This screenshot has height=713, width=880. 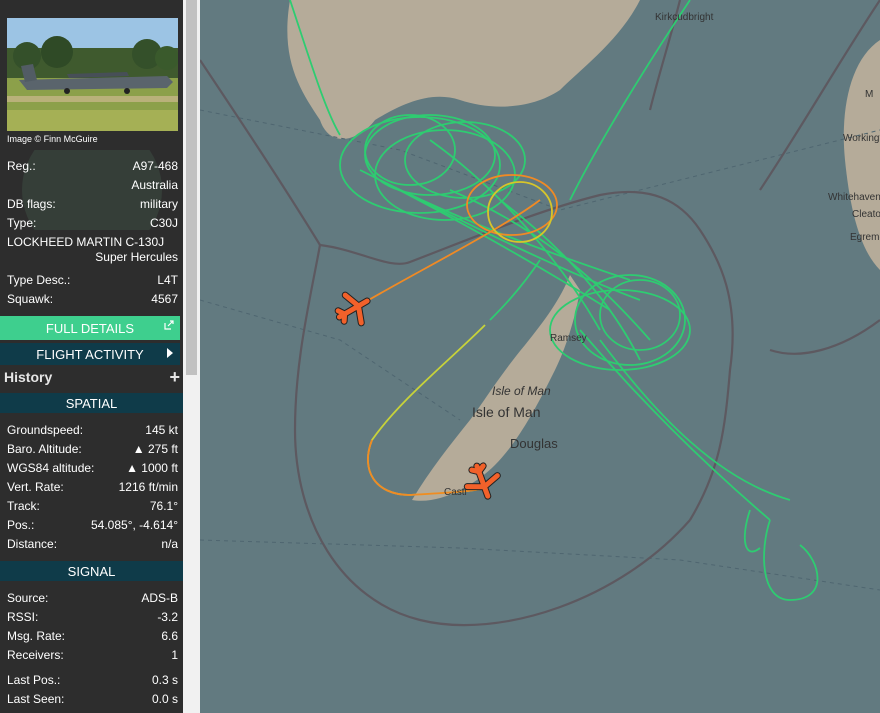 What do you see at coordinates (161, 430) in the screenshot?
I see `groundspeed-value: 145 kt` at bounding box center [161, 430].